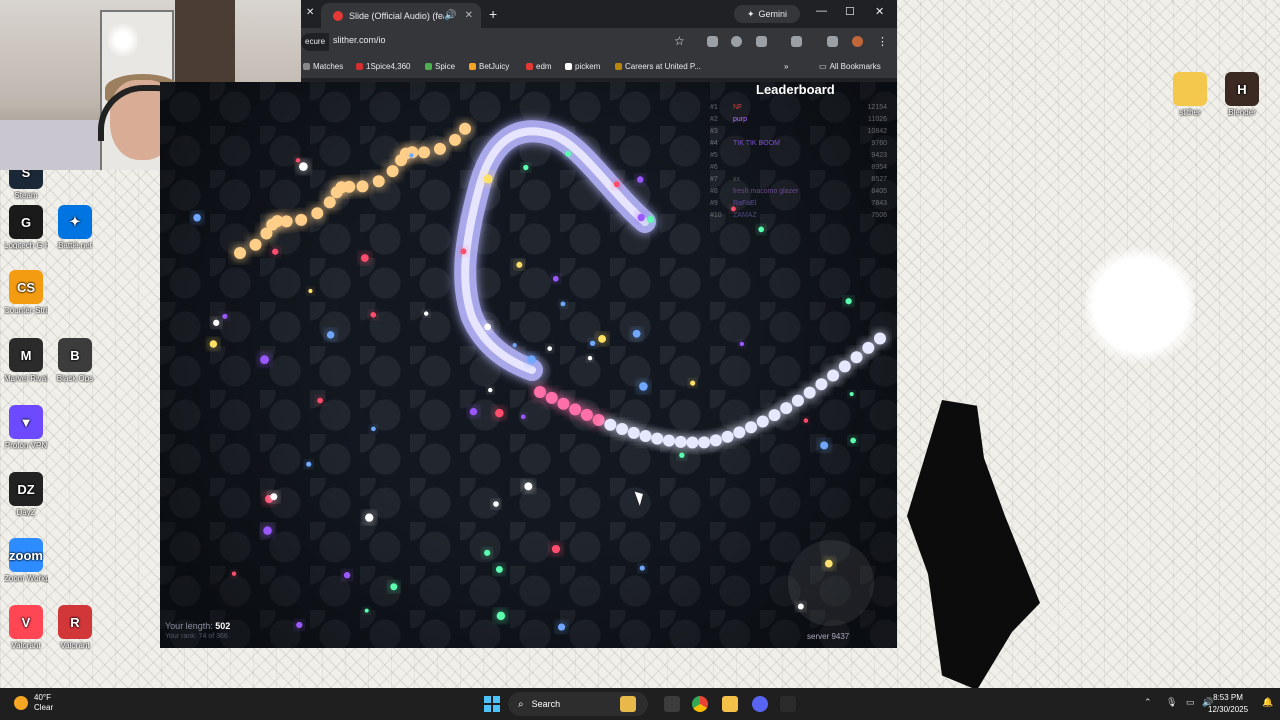 The width and height of the screenshot is (1280, 720). What do you see at coordinates (760, 704) in the screenshot?
I see `discord-icon` at bounding box center [760, 704].